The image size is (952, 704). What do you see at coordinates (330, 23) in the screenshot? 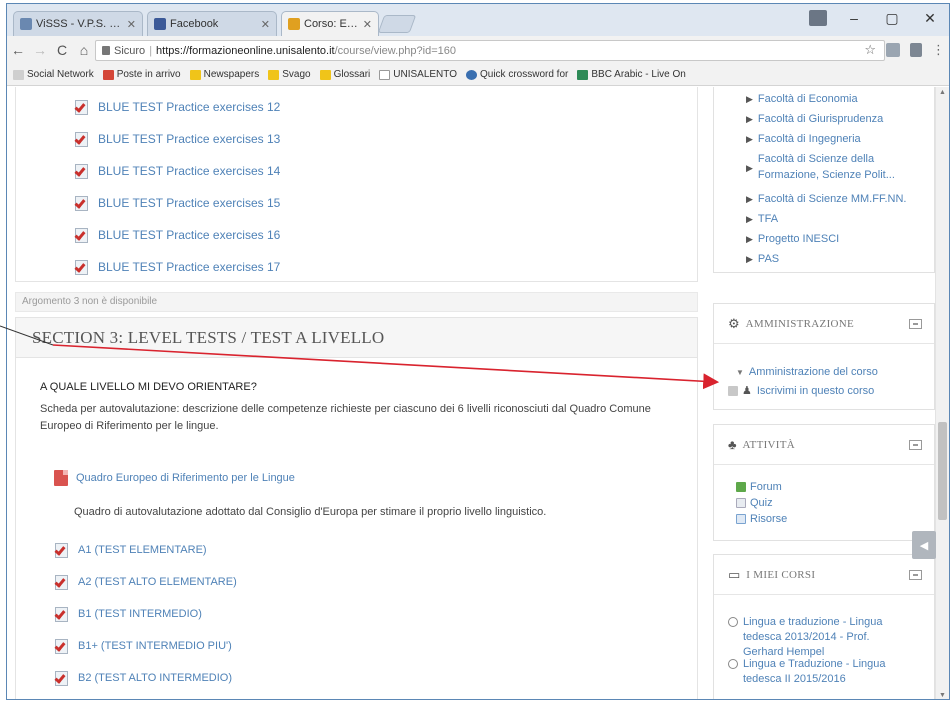
I see `tab-corso-english: Corso: English Language ✕` at bounding box center [330, 23].